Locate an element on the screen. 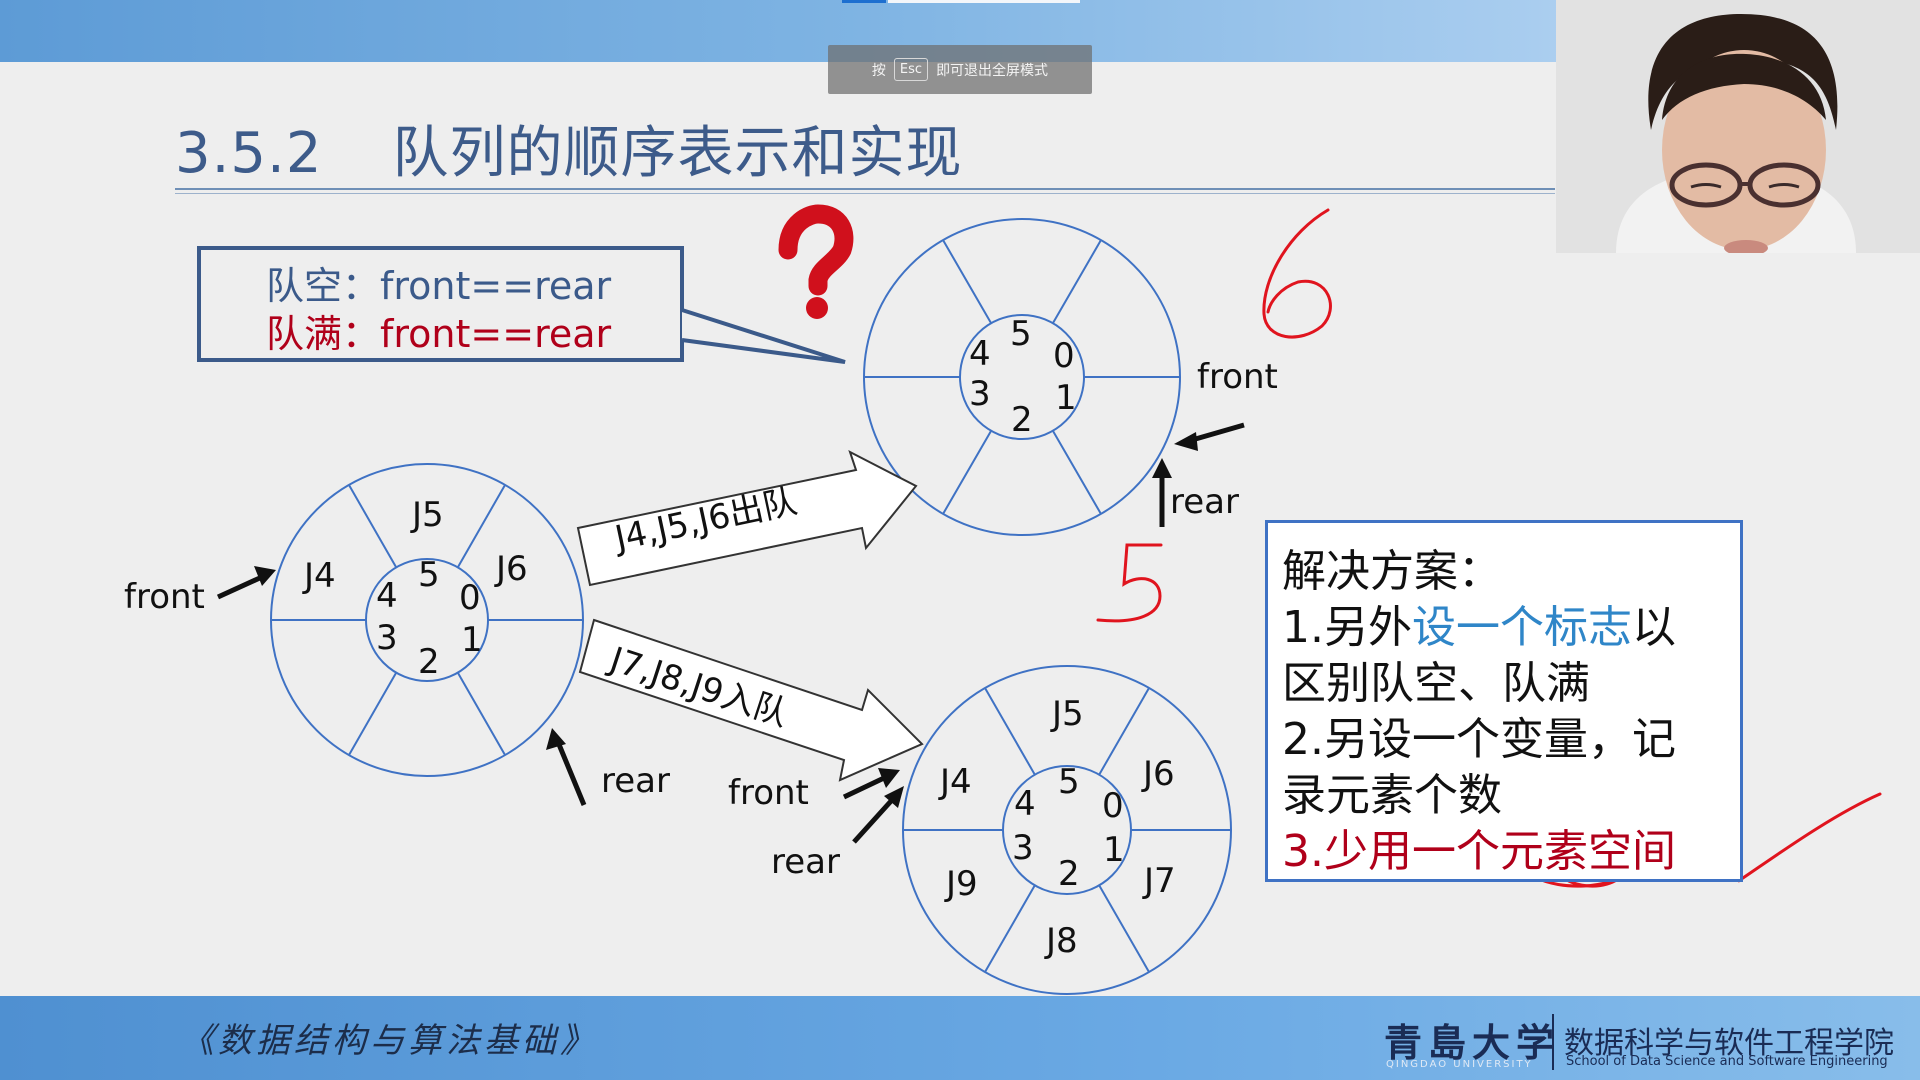 The width and height of the screenshot is (1920, 1080). left-index-5: 5 is located at coordinates (429, 575).